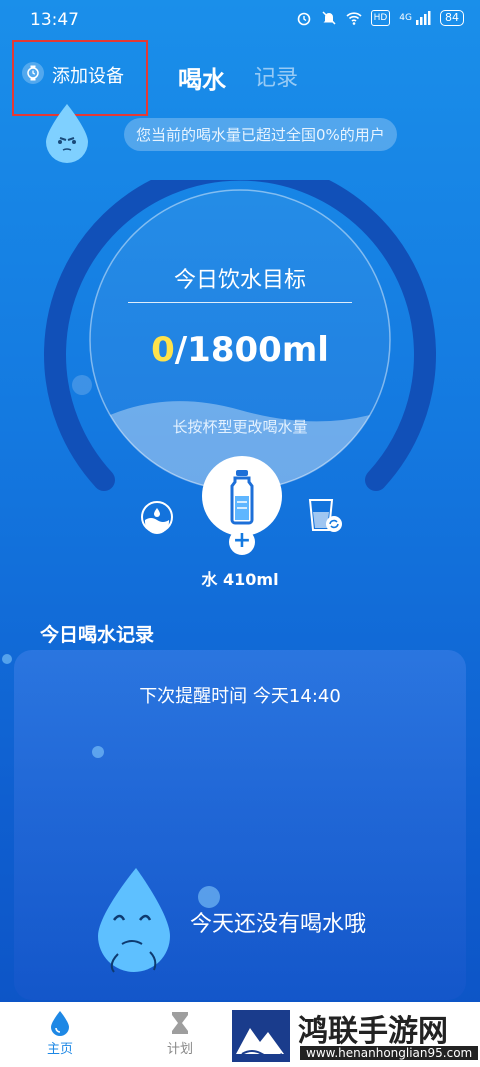  Describe the element at coordinates (59, 1049) in the screenshot. I see `nav-home-label: 主页` at that location.